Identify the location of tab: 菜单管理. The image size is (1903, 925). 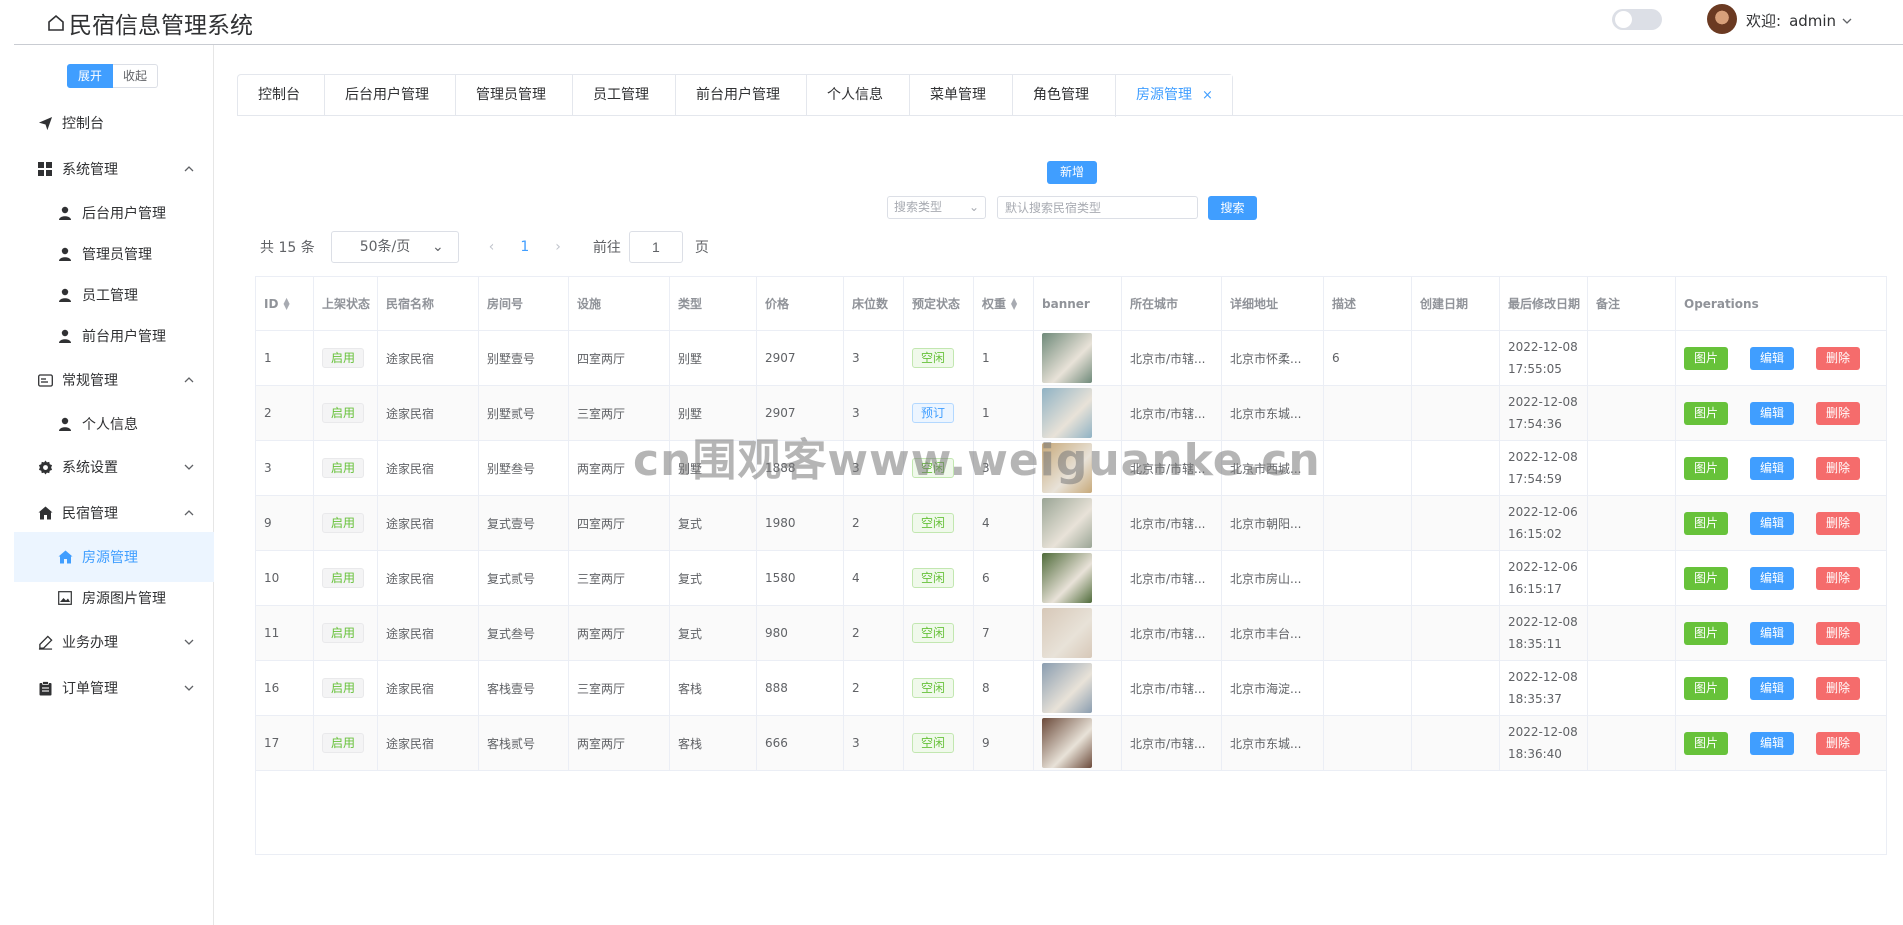
(960, 95).